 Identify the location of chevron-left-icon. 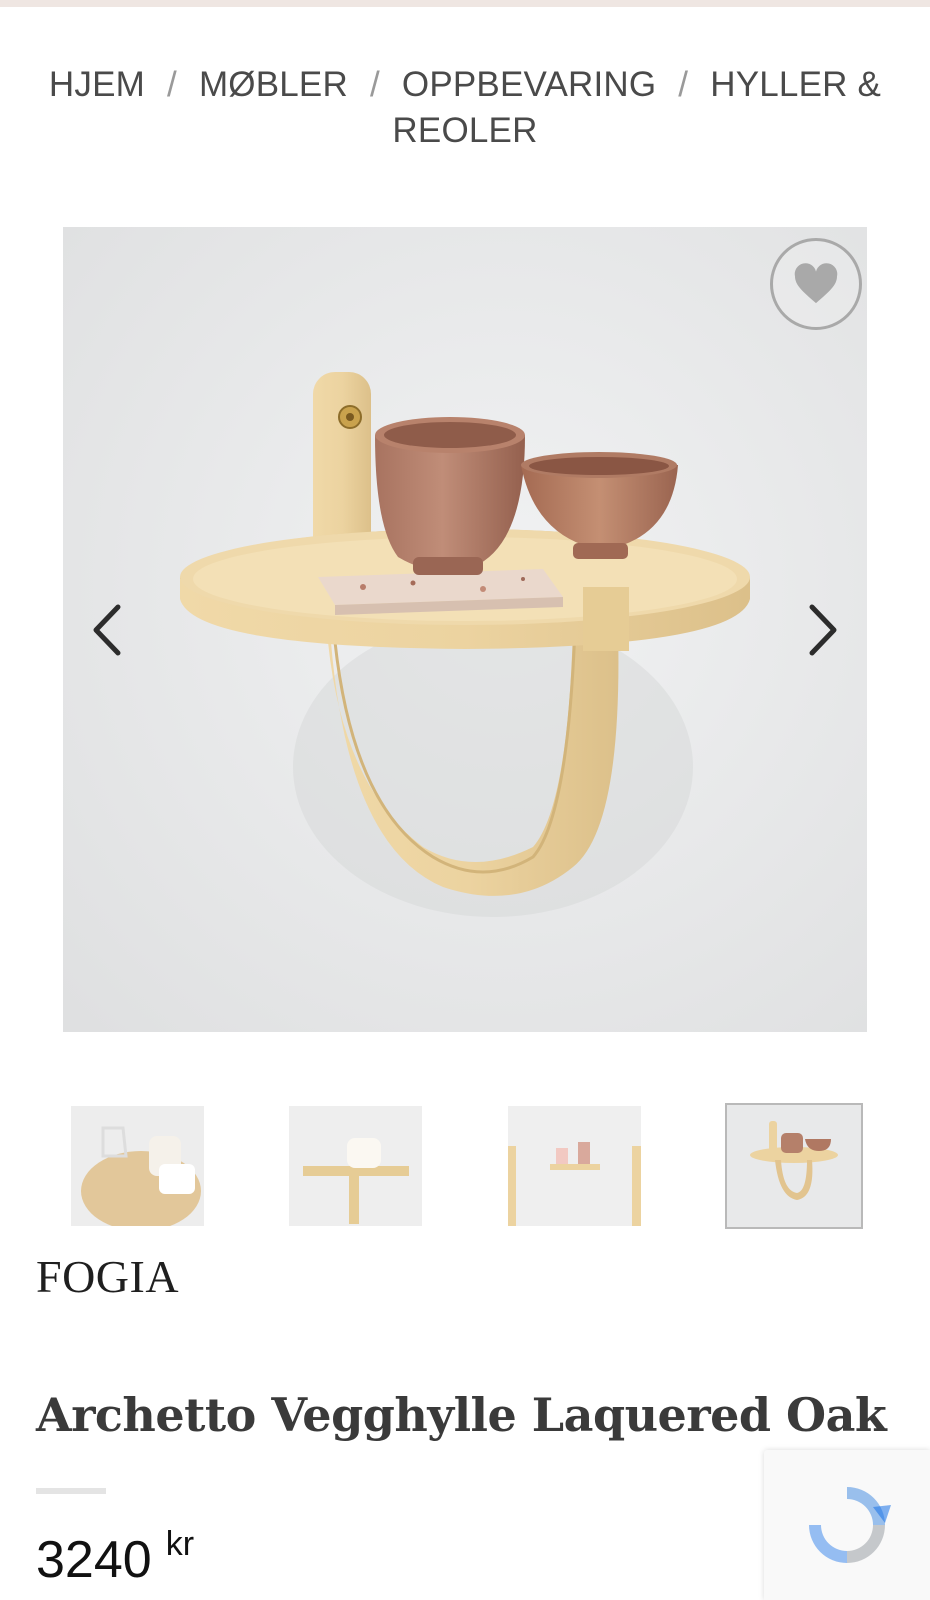
(107, 630).